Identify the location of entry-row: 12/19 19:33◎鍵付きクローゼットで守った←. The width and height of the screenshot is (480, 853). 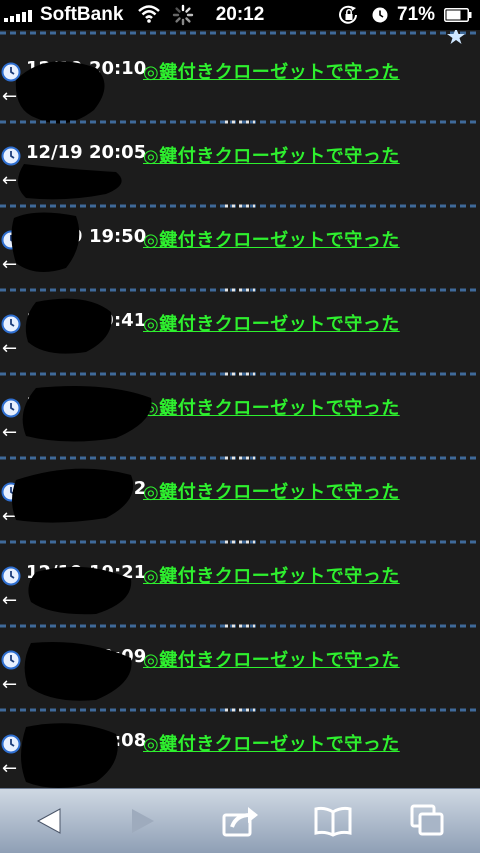
(240, 418).